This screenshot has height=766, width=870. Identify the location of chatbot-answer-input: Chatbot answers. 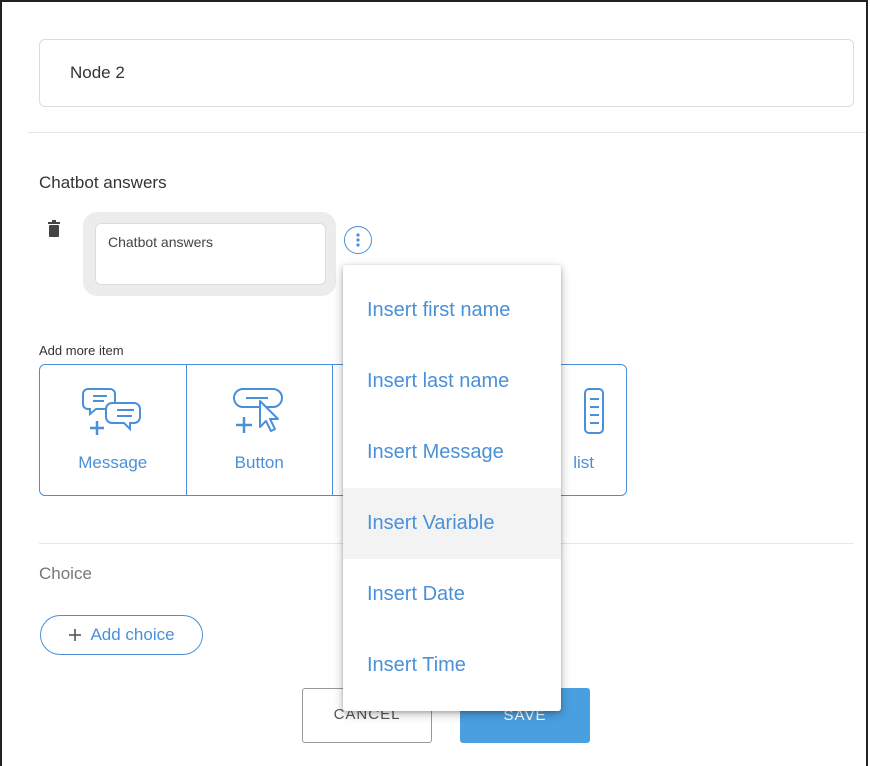
(210, 254).